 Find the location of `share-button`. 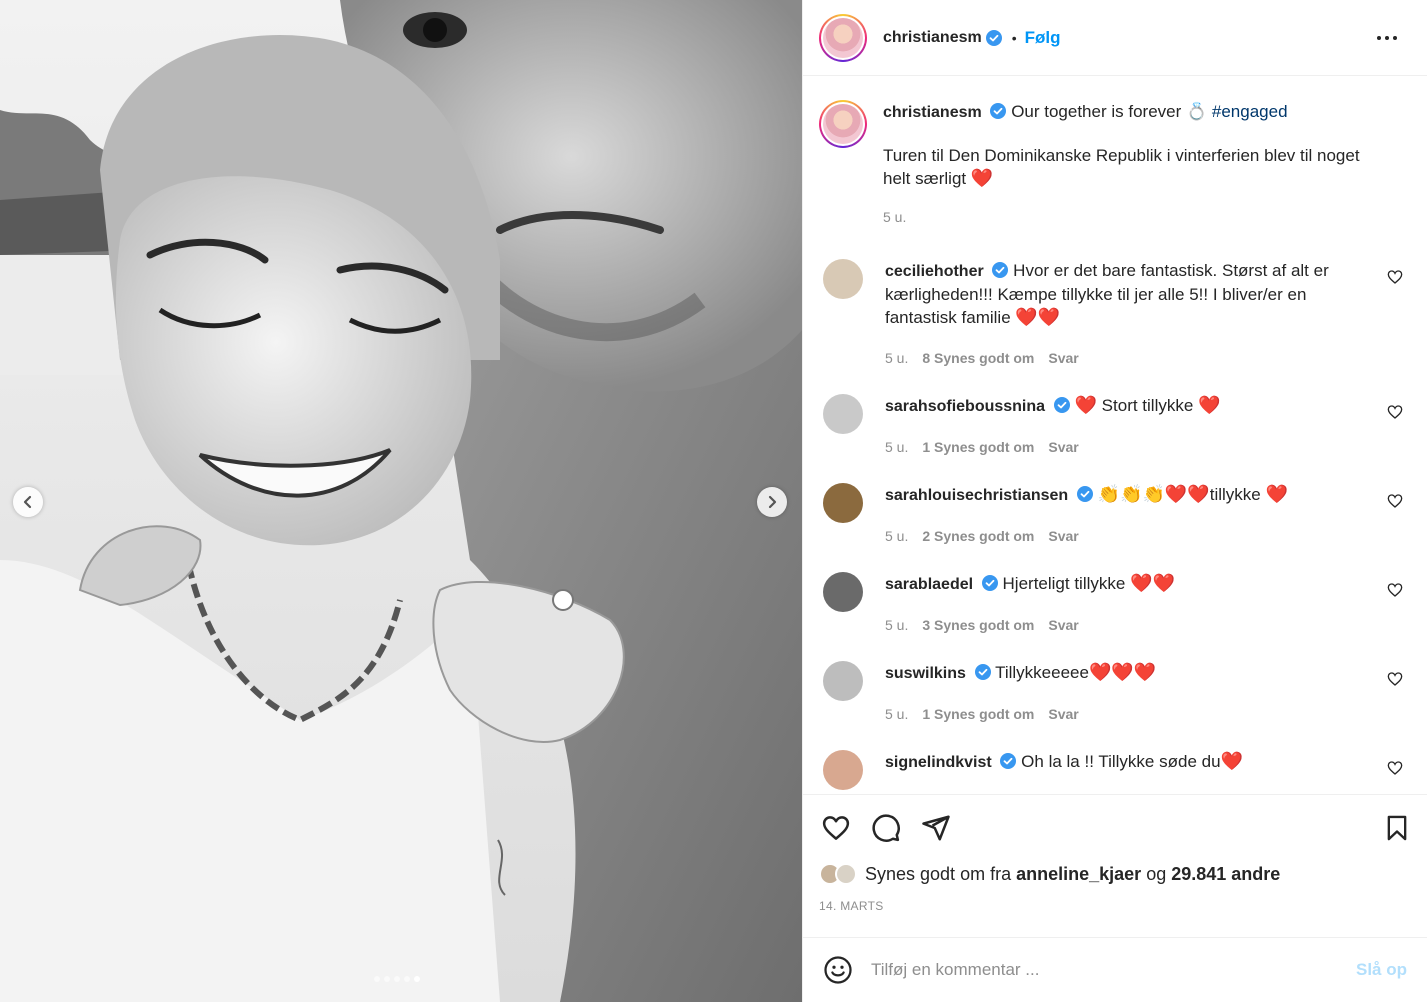

share-button is located at coordinates (936, 828).